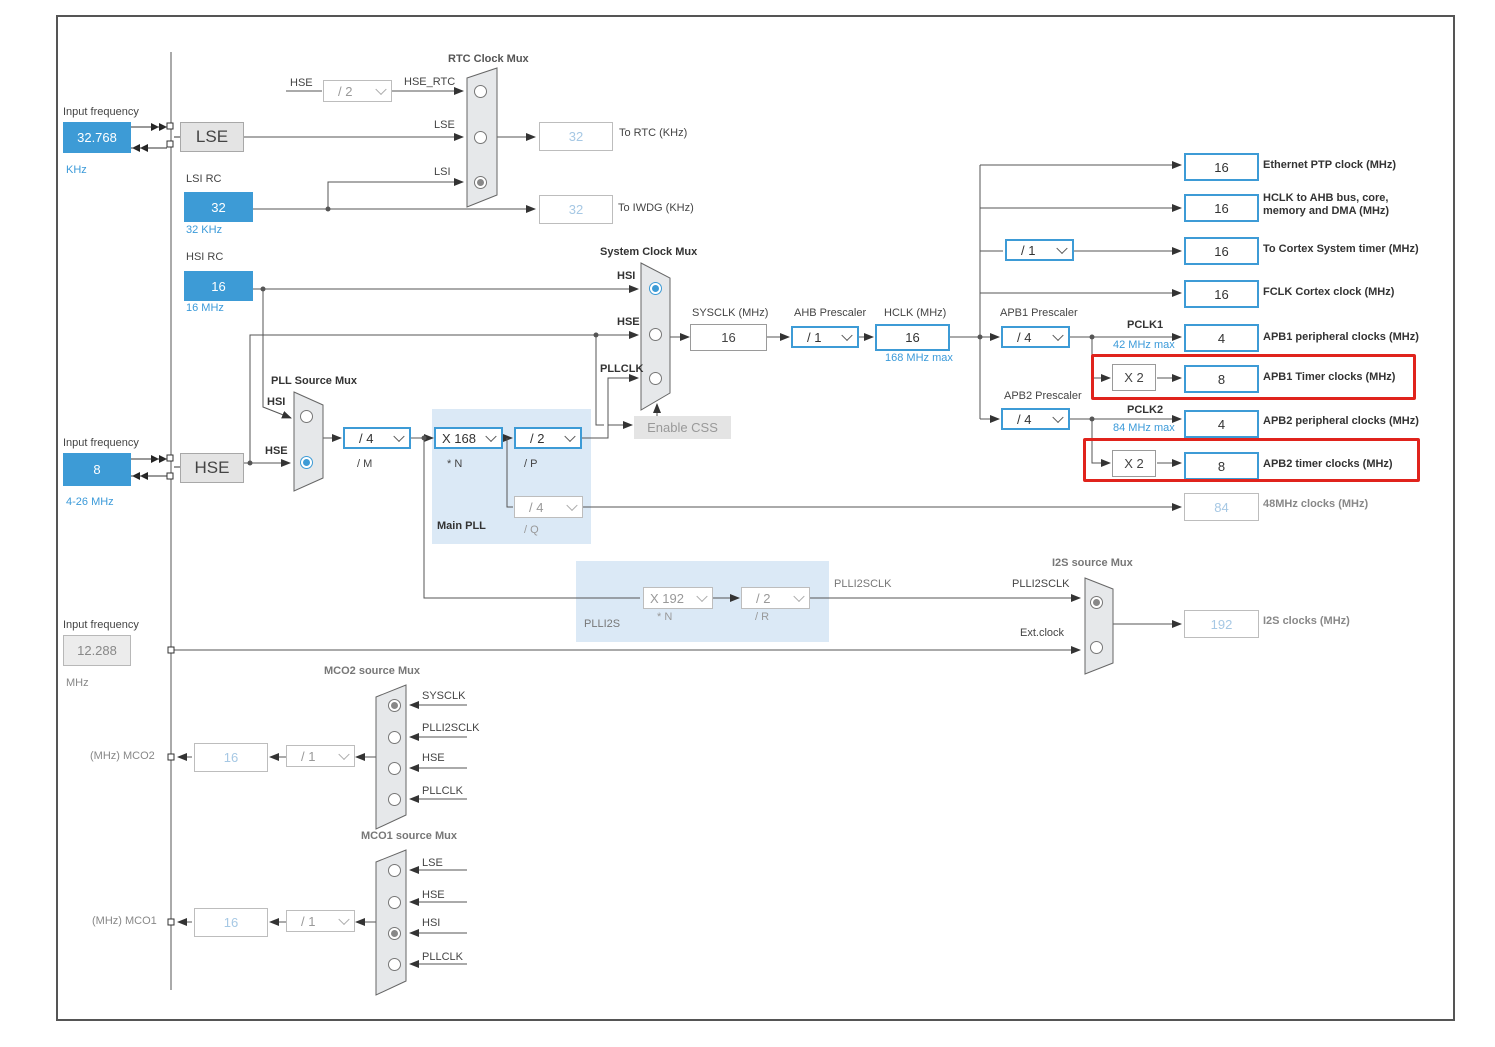 This screenshot has height=1047, width=1495. I want to click on sysclk-value: 16, so click(728, 337).